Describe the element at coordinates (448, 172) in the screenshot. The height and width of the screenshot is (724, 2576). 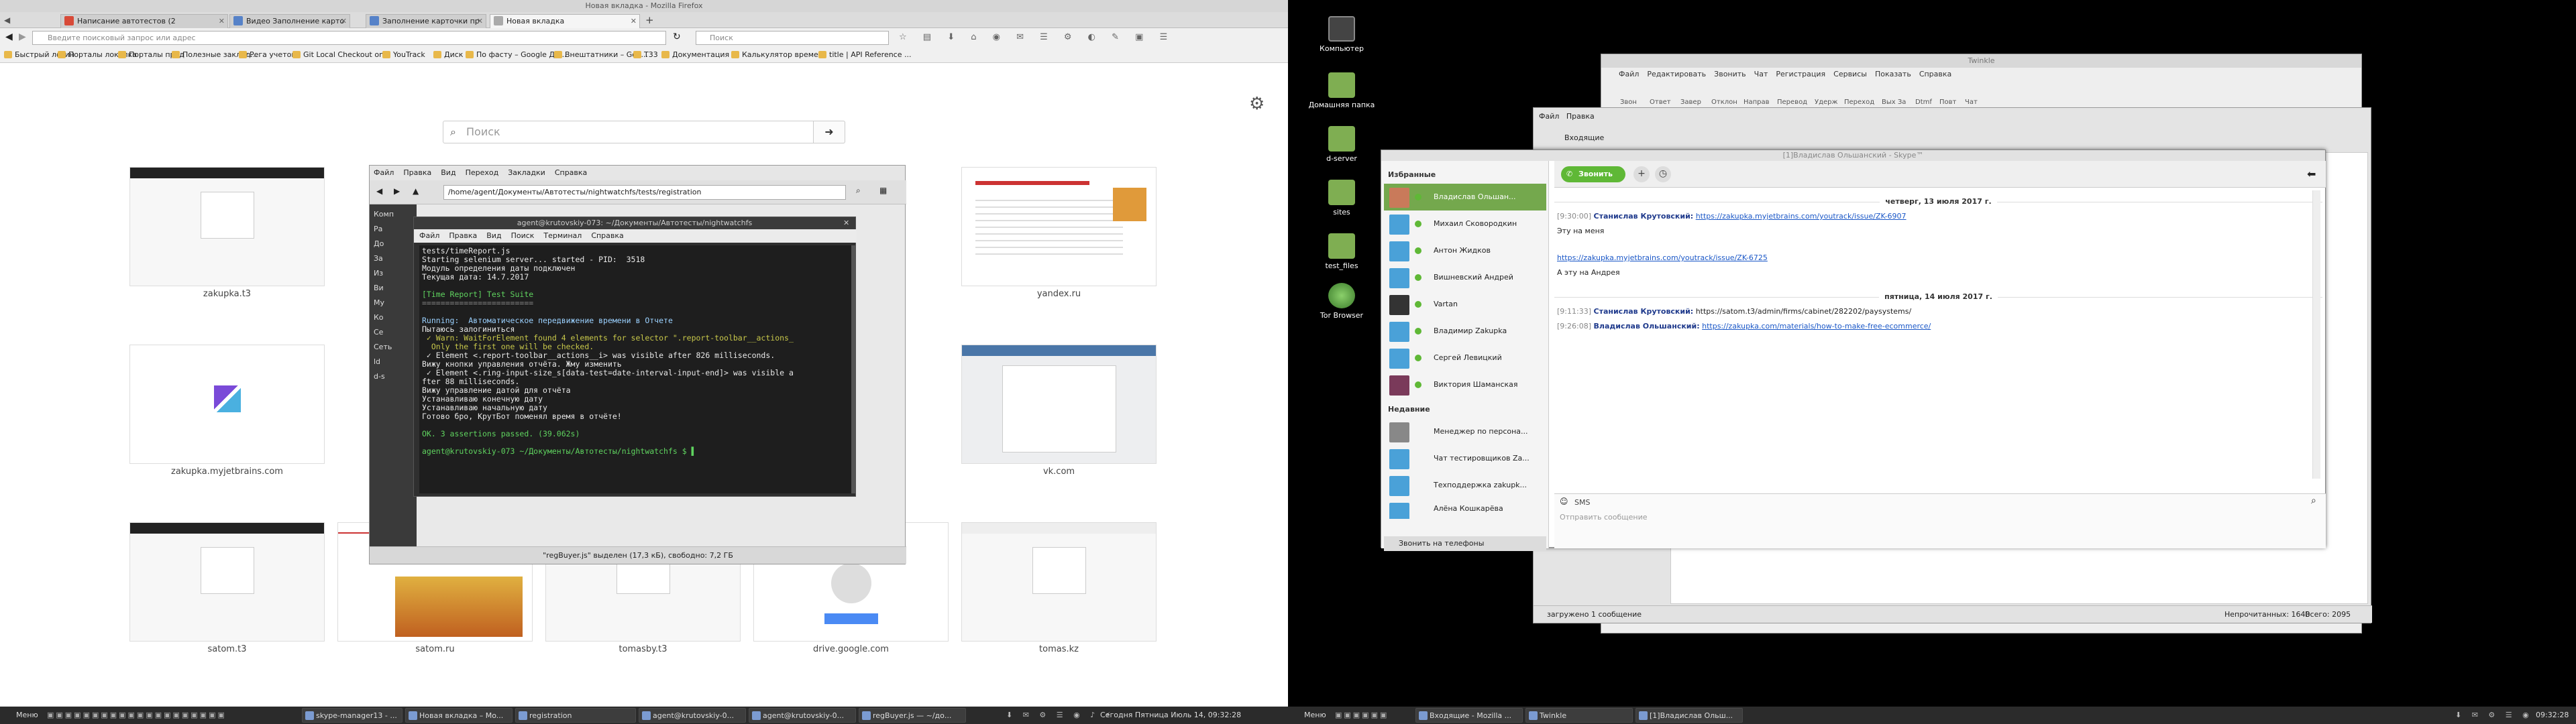
I see `menu-view: Вид` at that location.